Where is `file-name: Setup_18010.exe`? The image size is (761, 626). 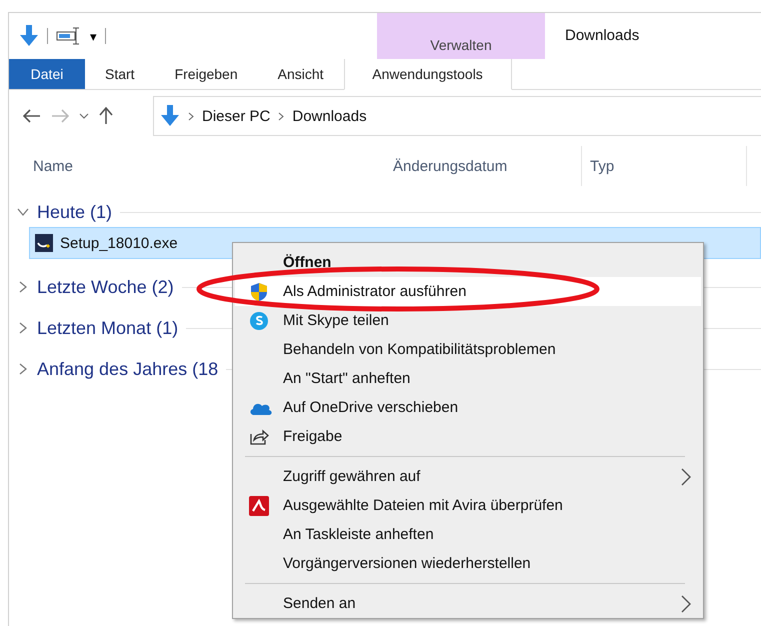
file-name: Setup_18010.exe is located at coordinates (119, 243).